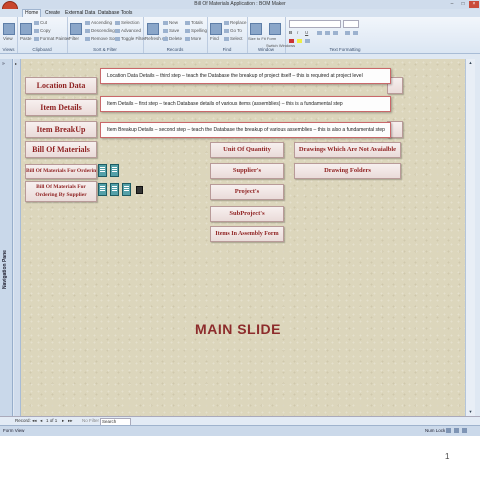  What do you see at coordinates (139, 190) in the screenshot?
I see `print-icon` at bounding box center [139, 190].